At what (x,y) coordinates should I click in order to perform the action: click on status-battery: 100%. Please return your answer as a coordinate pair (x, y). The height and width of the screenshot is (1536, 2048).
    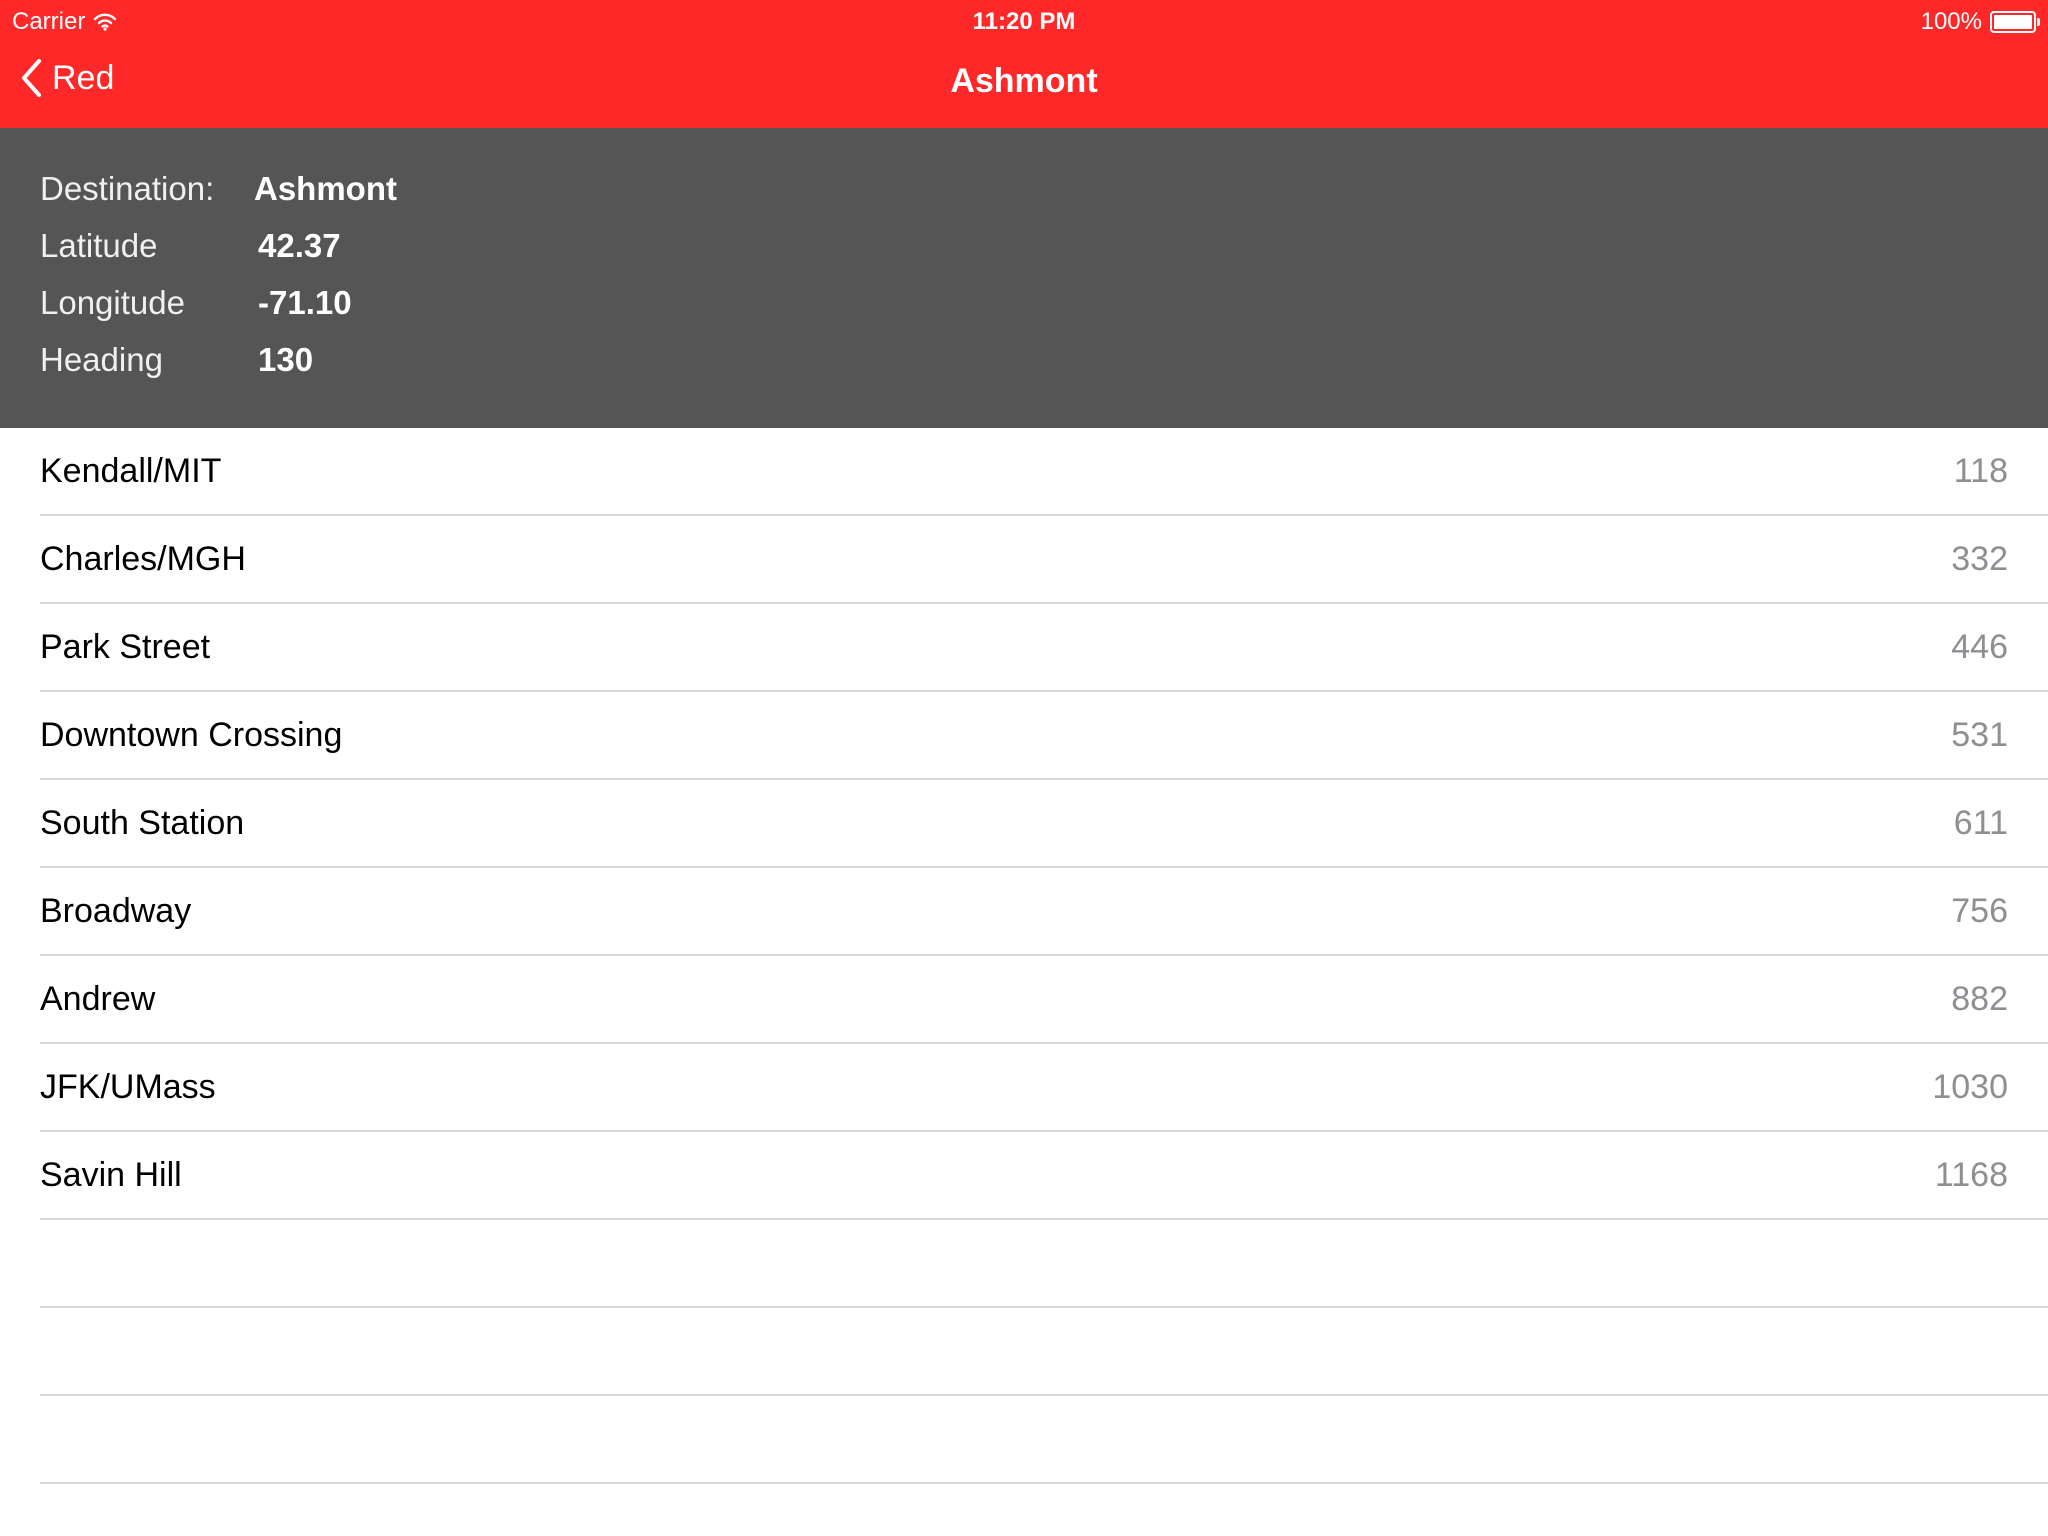
    Looking at the image, I should click on (1980, 22).